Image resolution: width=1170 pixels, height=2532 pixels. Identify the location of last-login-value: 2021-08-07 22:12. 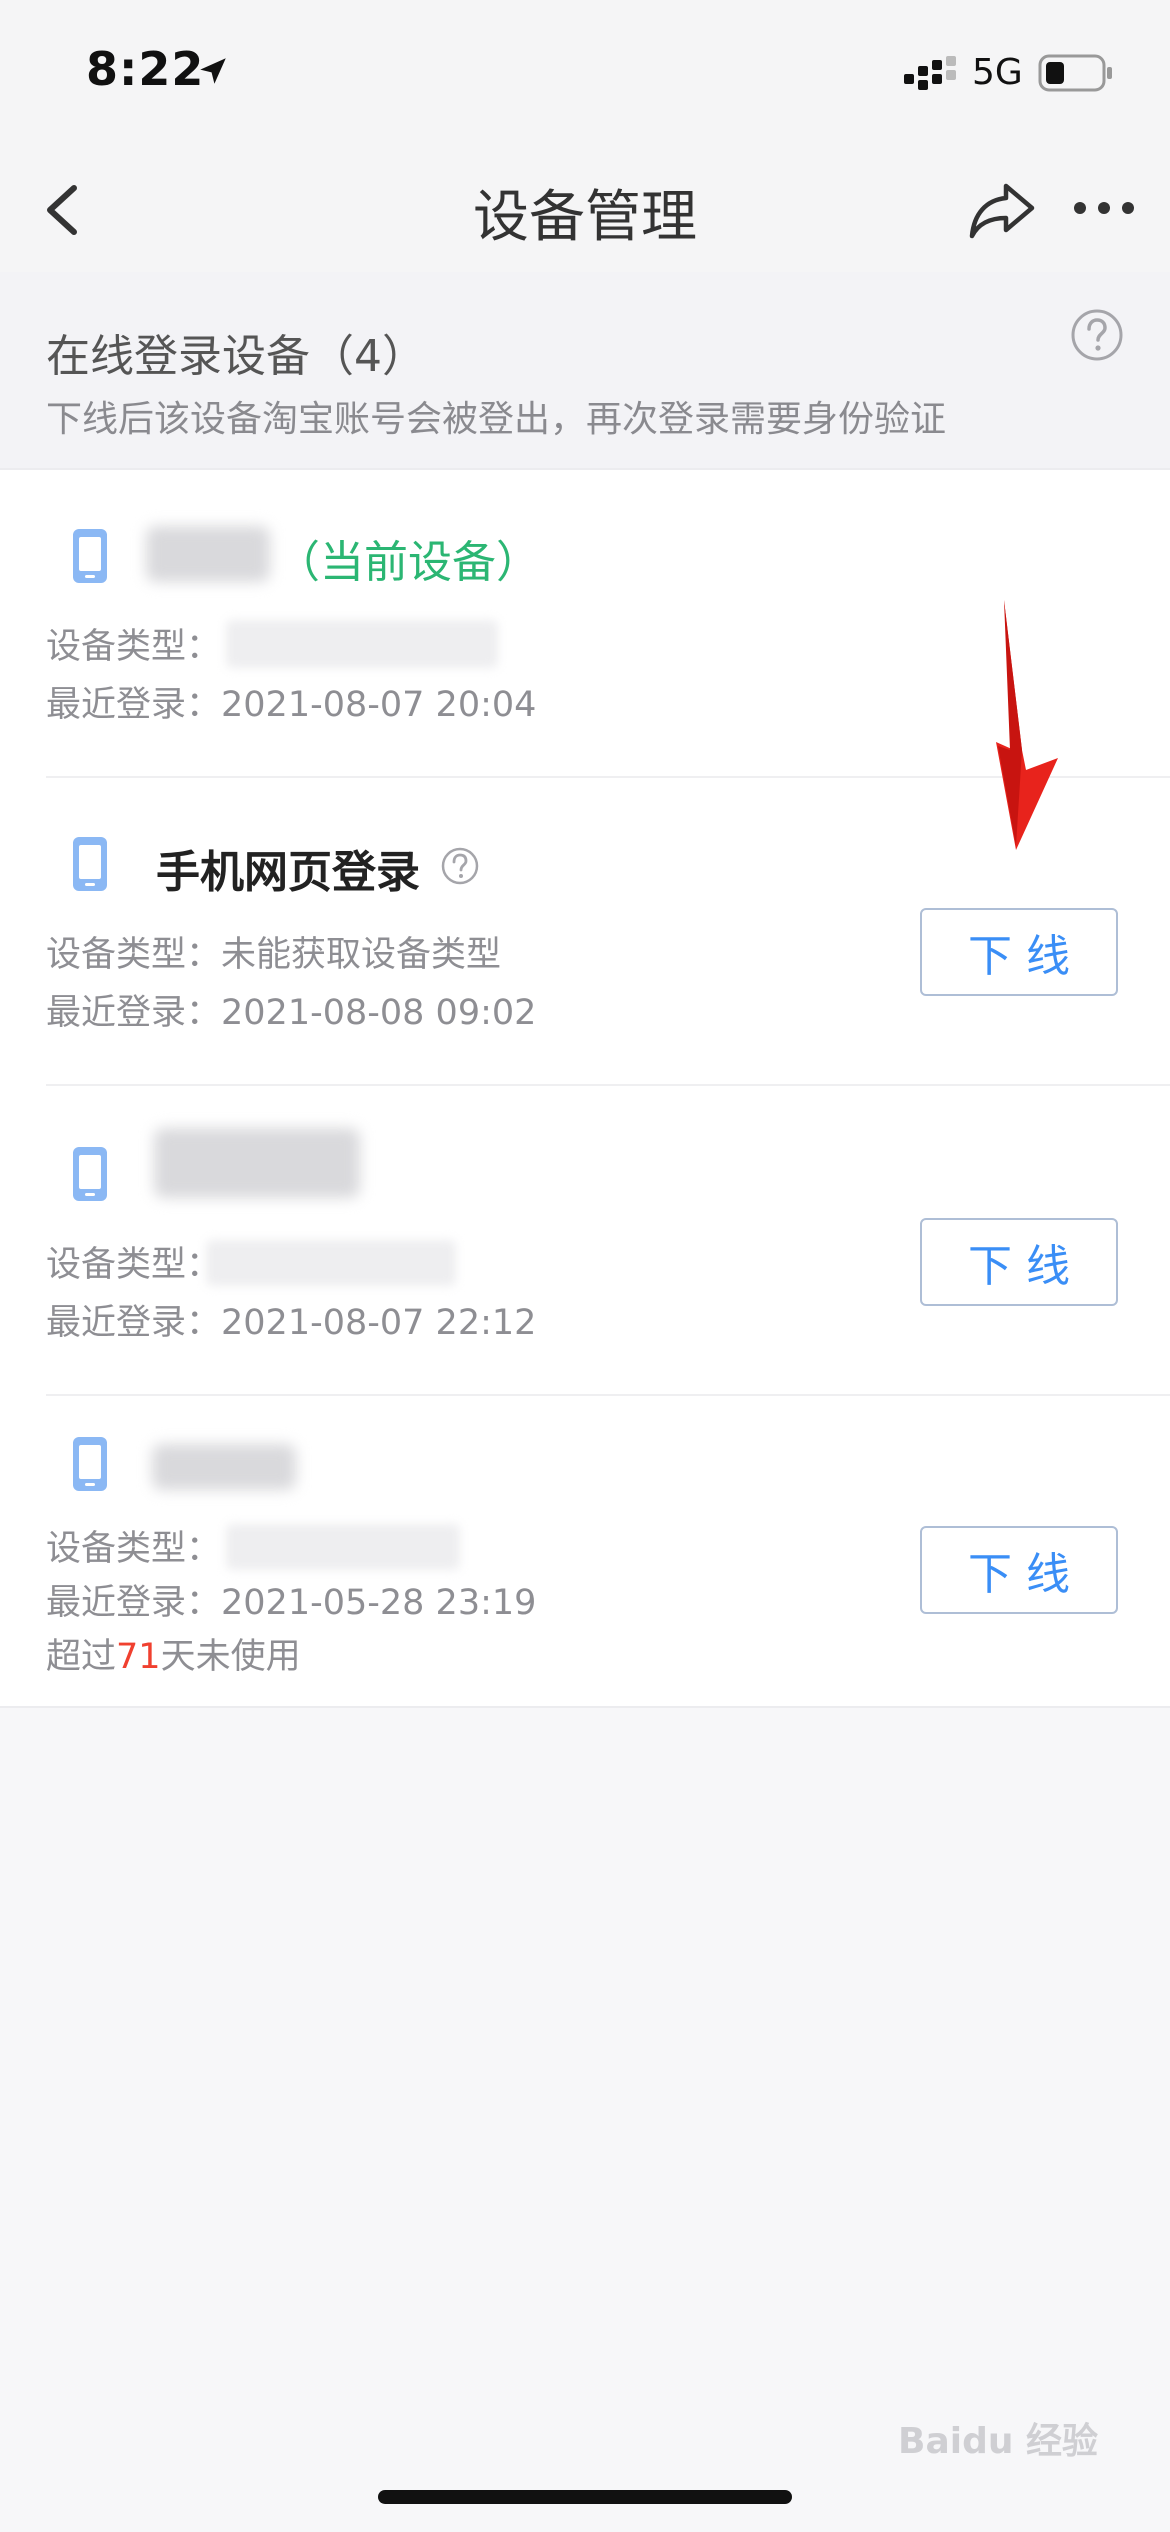
(379, 1323).